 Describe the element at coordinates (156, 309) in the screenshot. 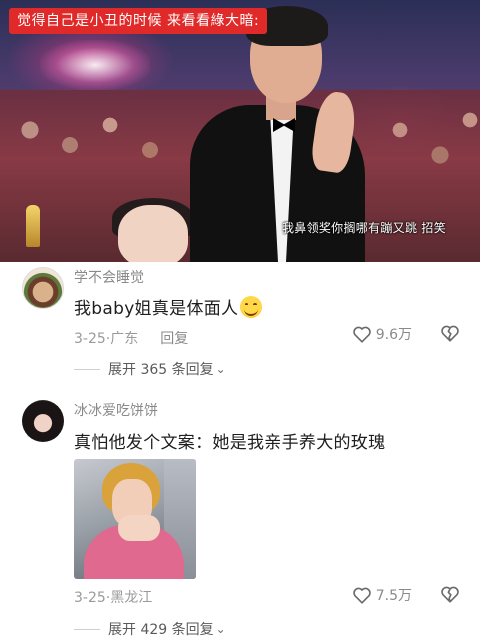

I see `comment-text-content: 我baby姐真是体面人` at that location.